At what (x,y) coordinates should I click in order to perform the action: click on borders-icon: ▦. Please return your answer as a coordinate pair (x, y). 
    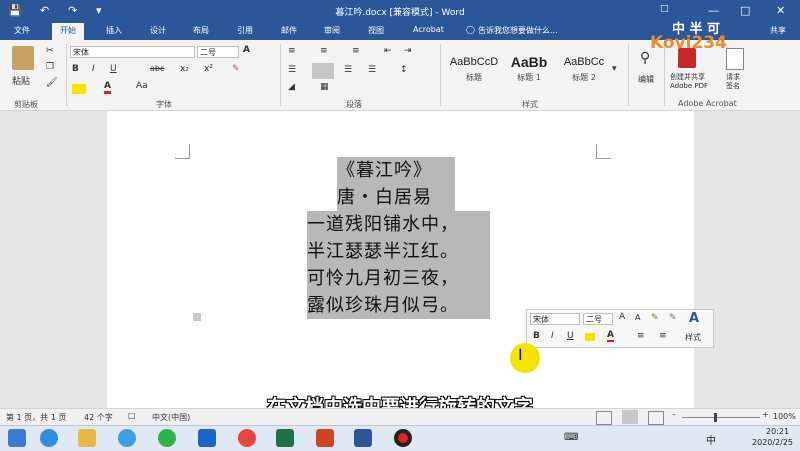
    Looking at the image, I should click on (324, 87).